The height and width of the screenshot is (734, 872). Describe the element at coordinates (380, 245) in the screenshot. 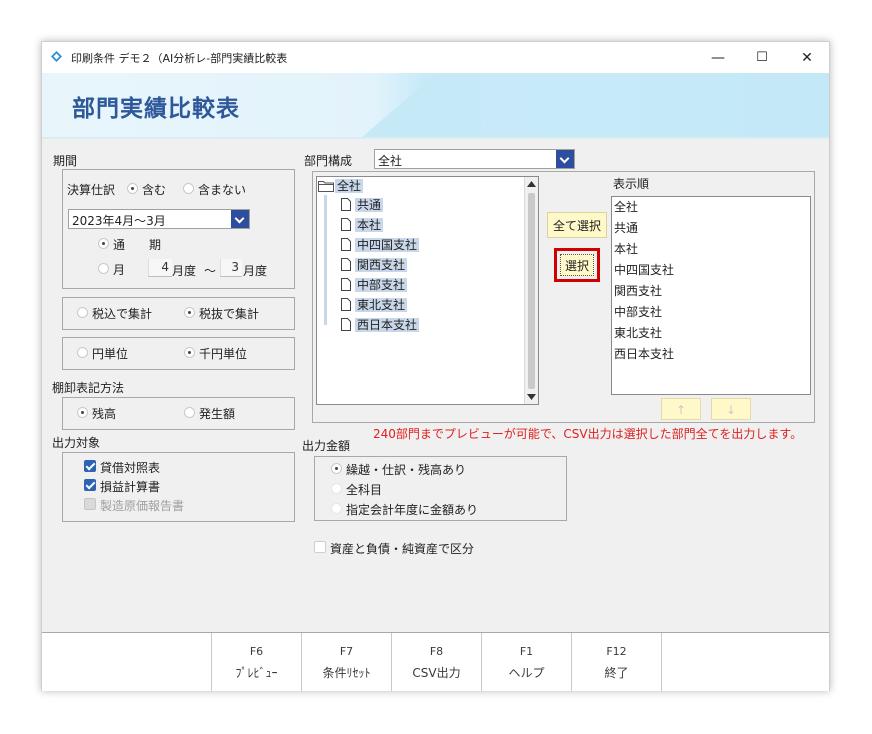

I see `tree-item: 中四国支社` at that location.